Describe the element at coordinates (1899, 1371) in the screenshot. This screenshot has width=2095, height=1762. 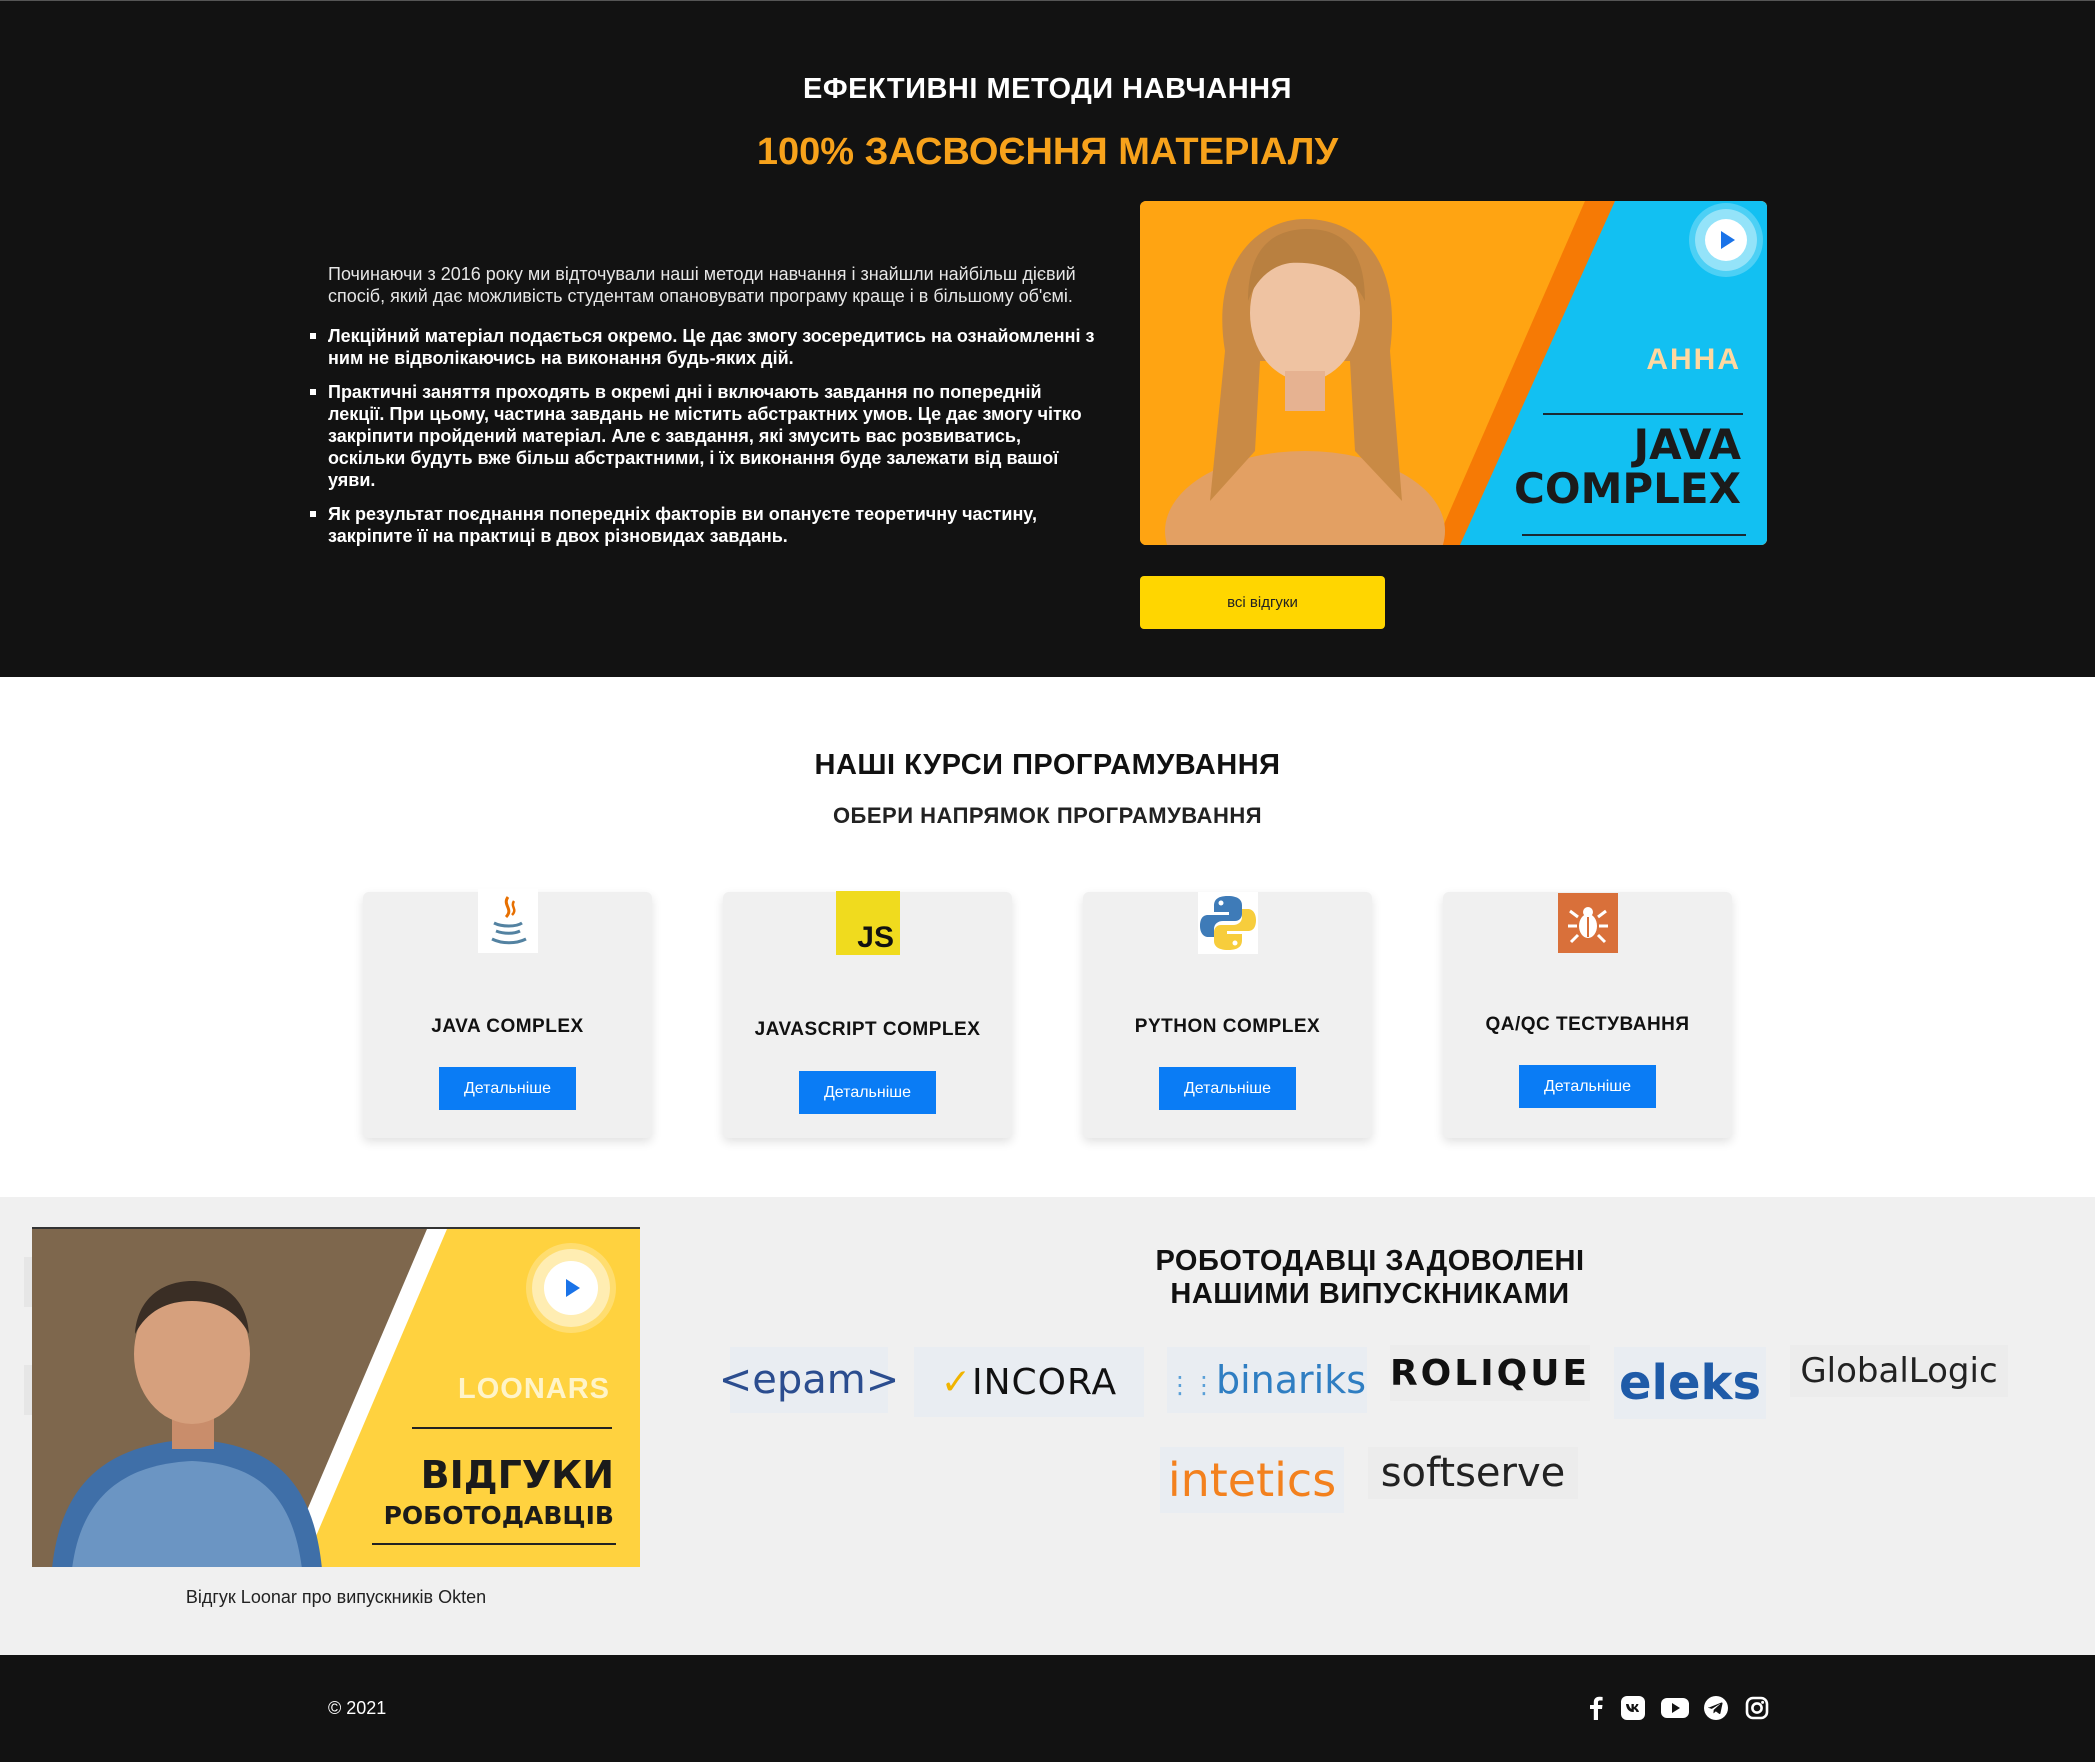
I see `employer-logo-globallogic: GlobalLogic` at that location.